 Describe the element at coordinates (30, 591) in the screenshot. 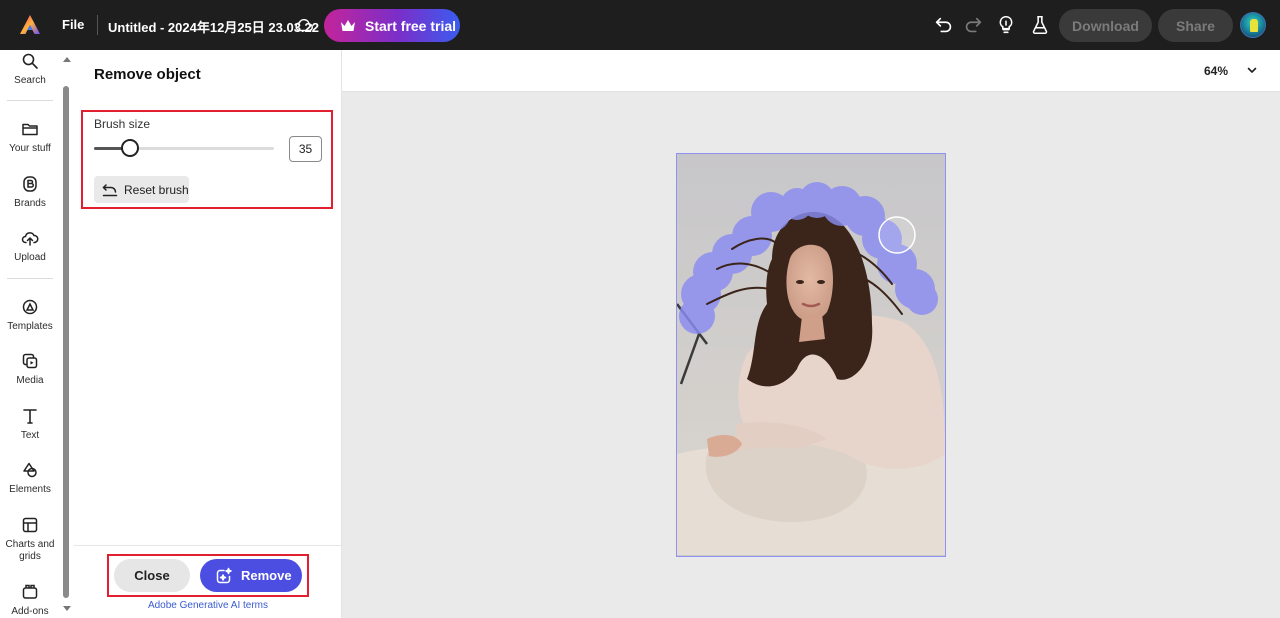

I see `addons-icon` at that location.